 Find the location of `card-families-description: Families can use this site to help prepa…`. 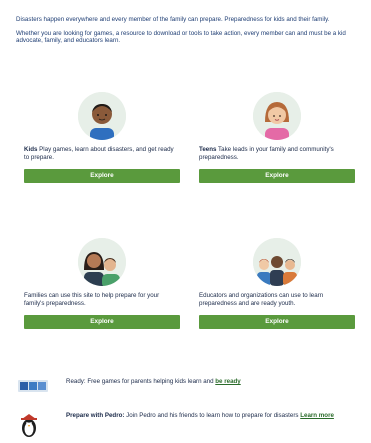

card-families-description: Families can use this site to help prepa… is located at coordinates (92, 299).